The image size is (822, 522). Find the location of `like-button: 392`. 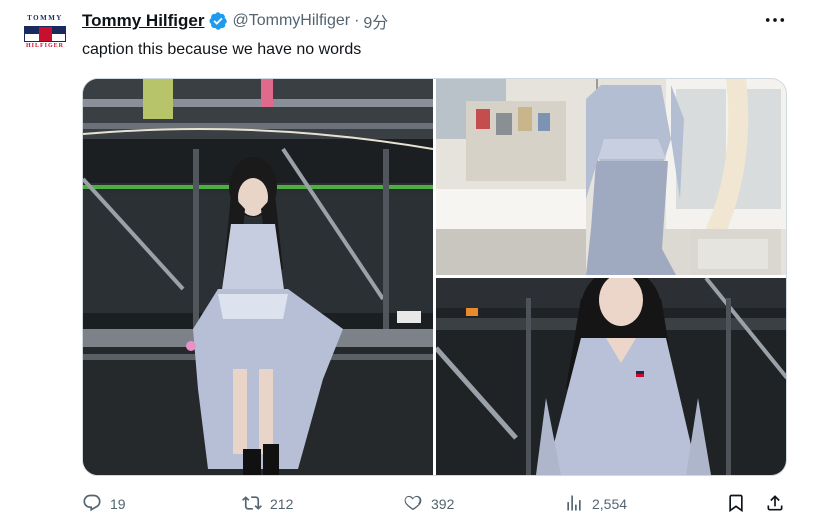

like-button: 392 is located at coordinates (428, 504).